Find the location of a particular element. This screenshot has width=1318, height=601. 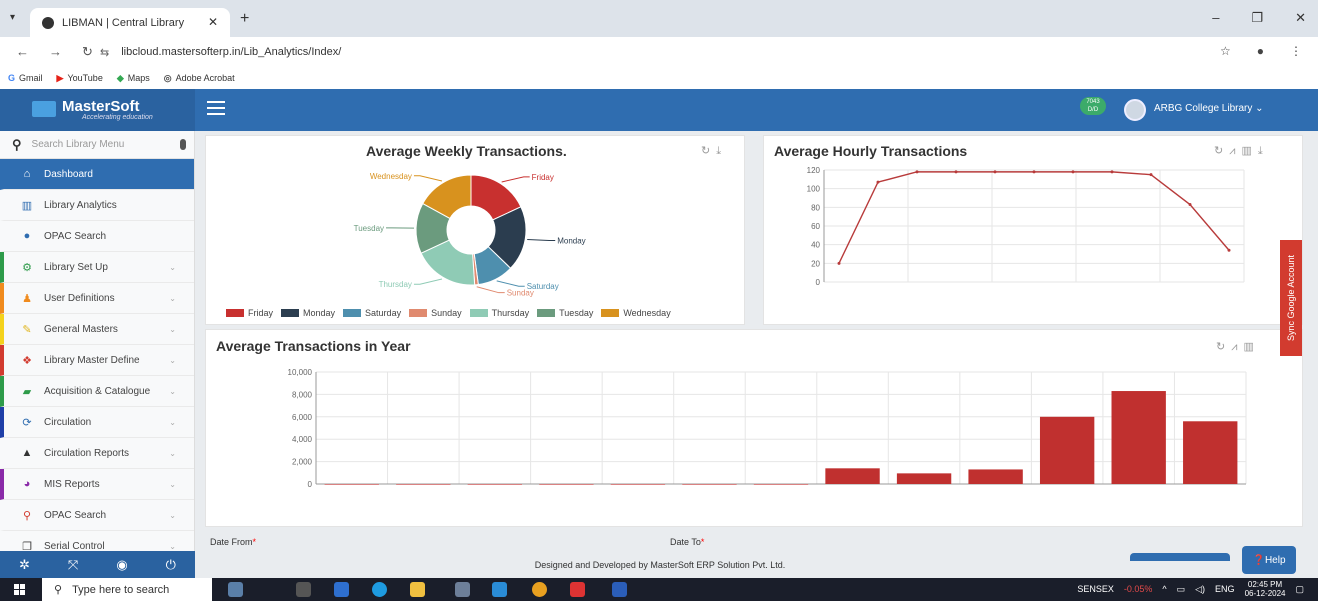

edge-icon is located at coordinates (379, 589).